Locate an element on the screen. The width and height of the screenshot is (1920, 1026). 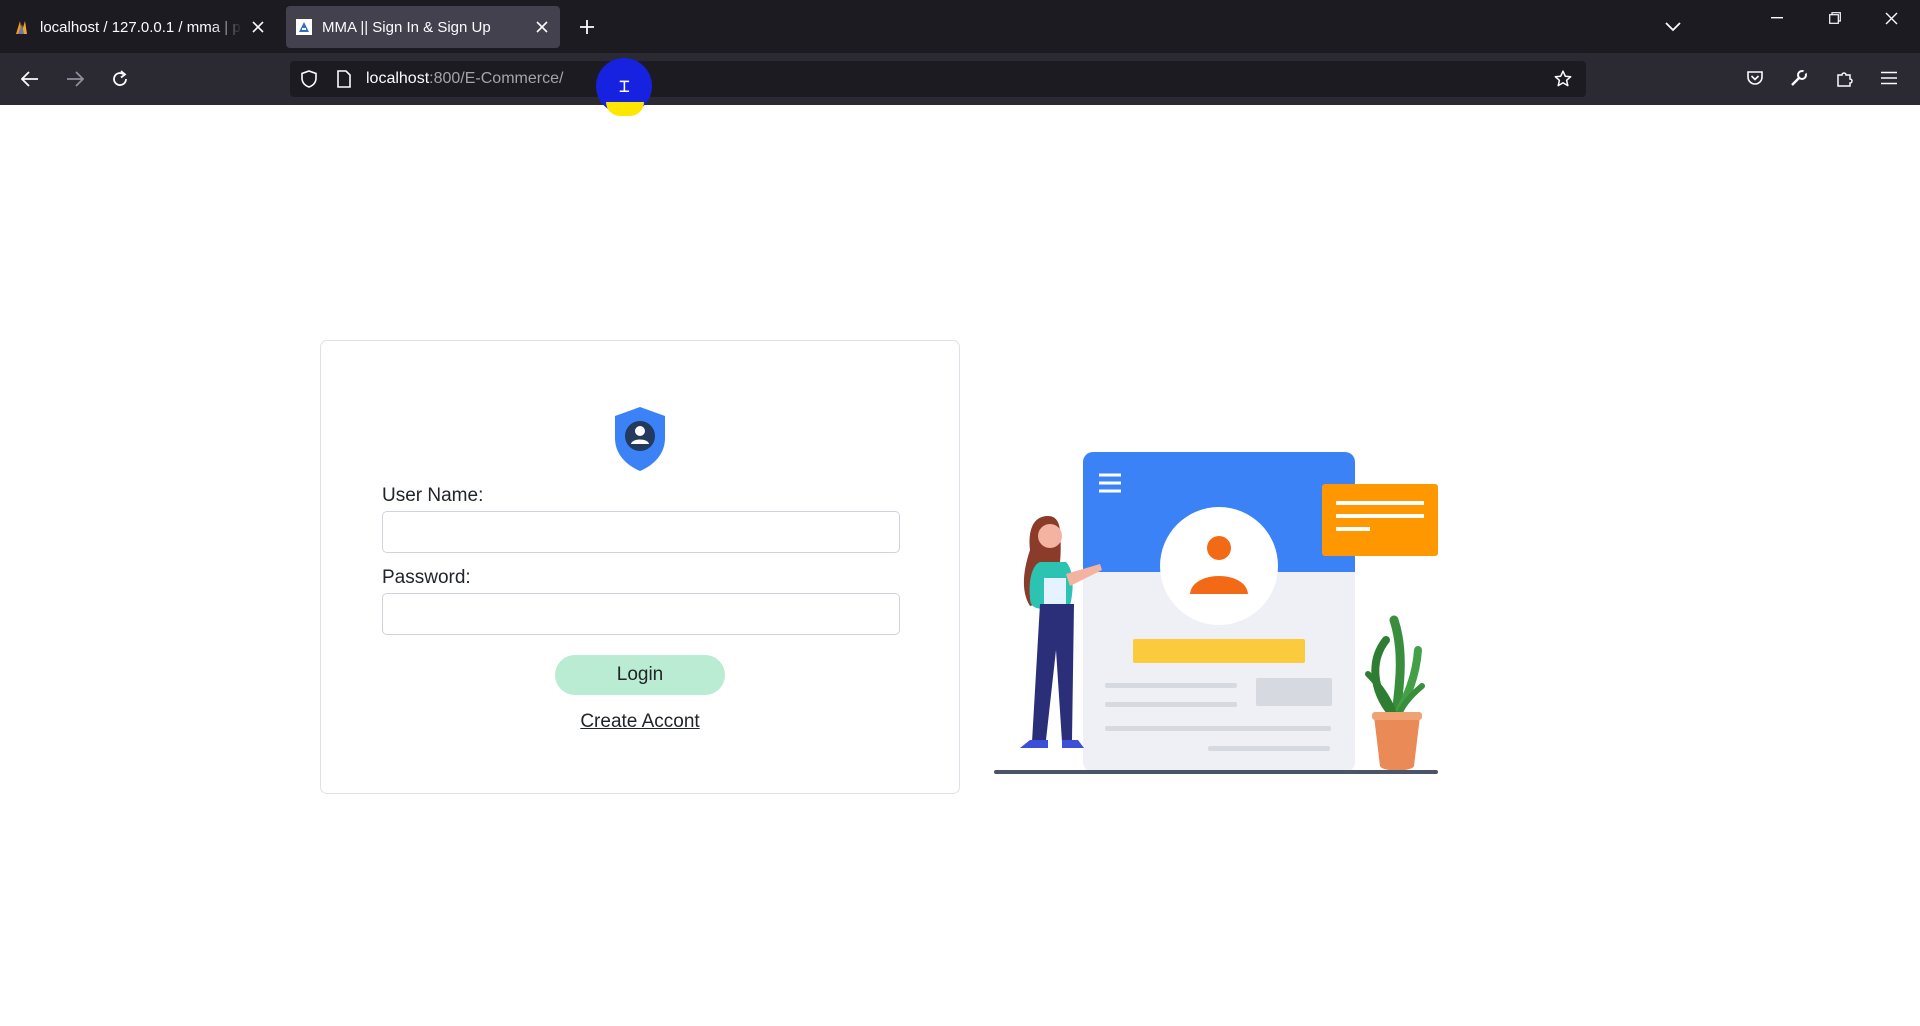
navigation-toolbar: localhost:800/E-Commerce/ is located at coordinates (960, 79).